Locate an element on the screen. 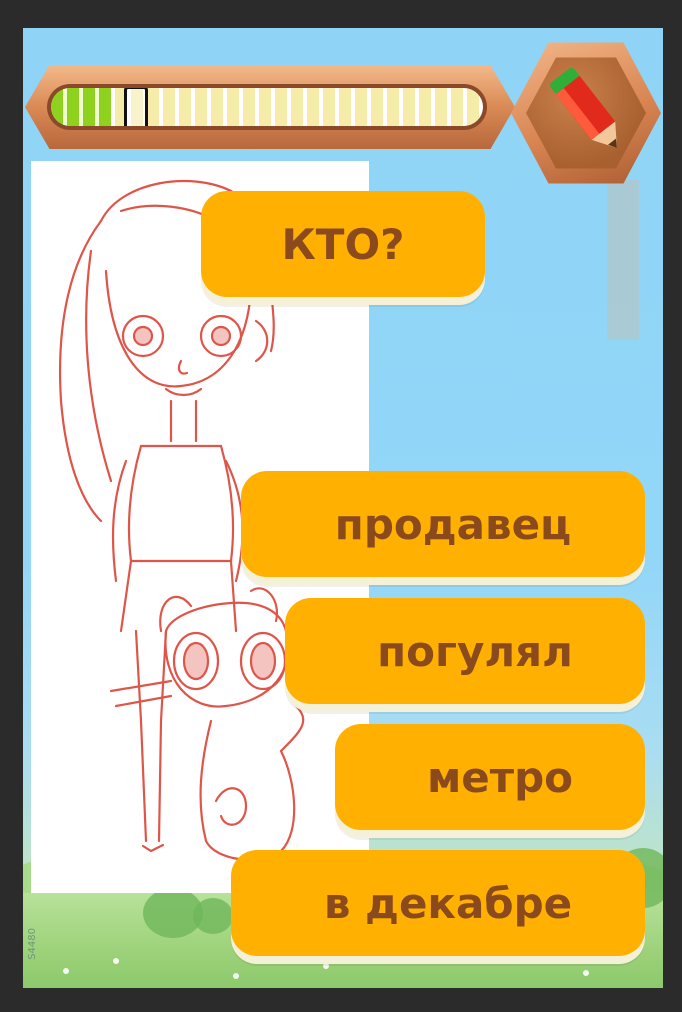 The height and width of the screenshot is (1012, 682). background-tree is located at coordinates (213, 916).